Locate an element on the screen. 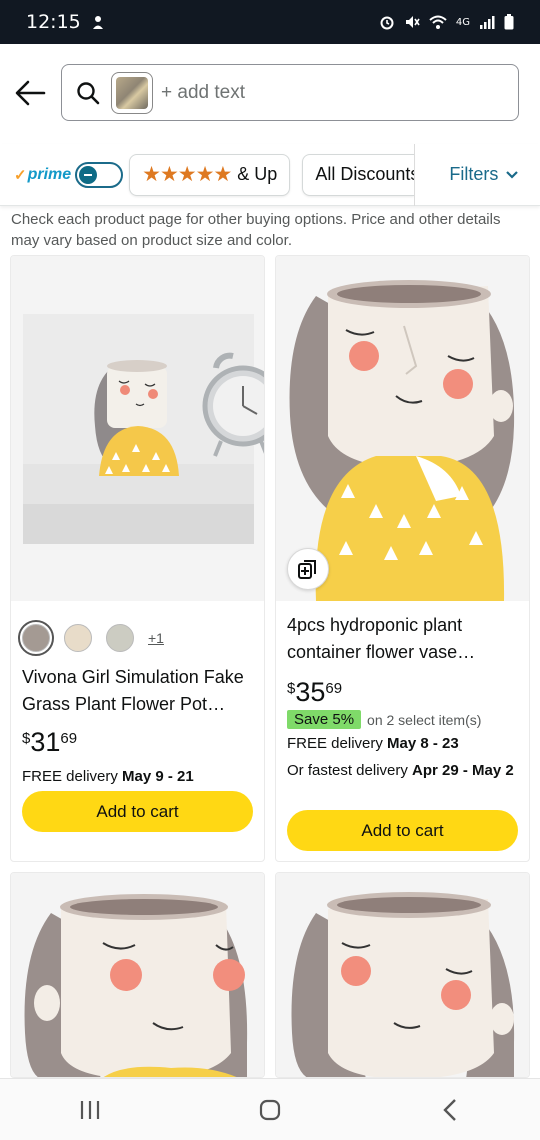 This screenshot has height=1140, width=540. discount-filter-label: All Discounts is located at coordinates (365, 174).